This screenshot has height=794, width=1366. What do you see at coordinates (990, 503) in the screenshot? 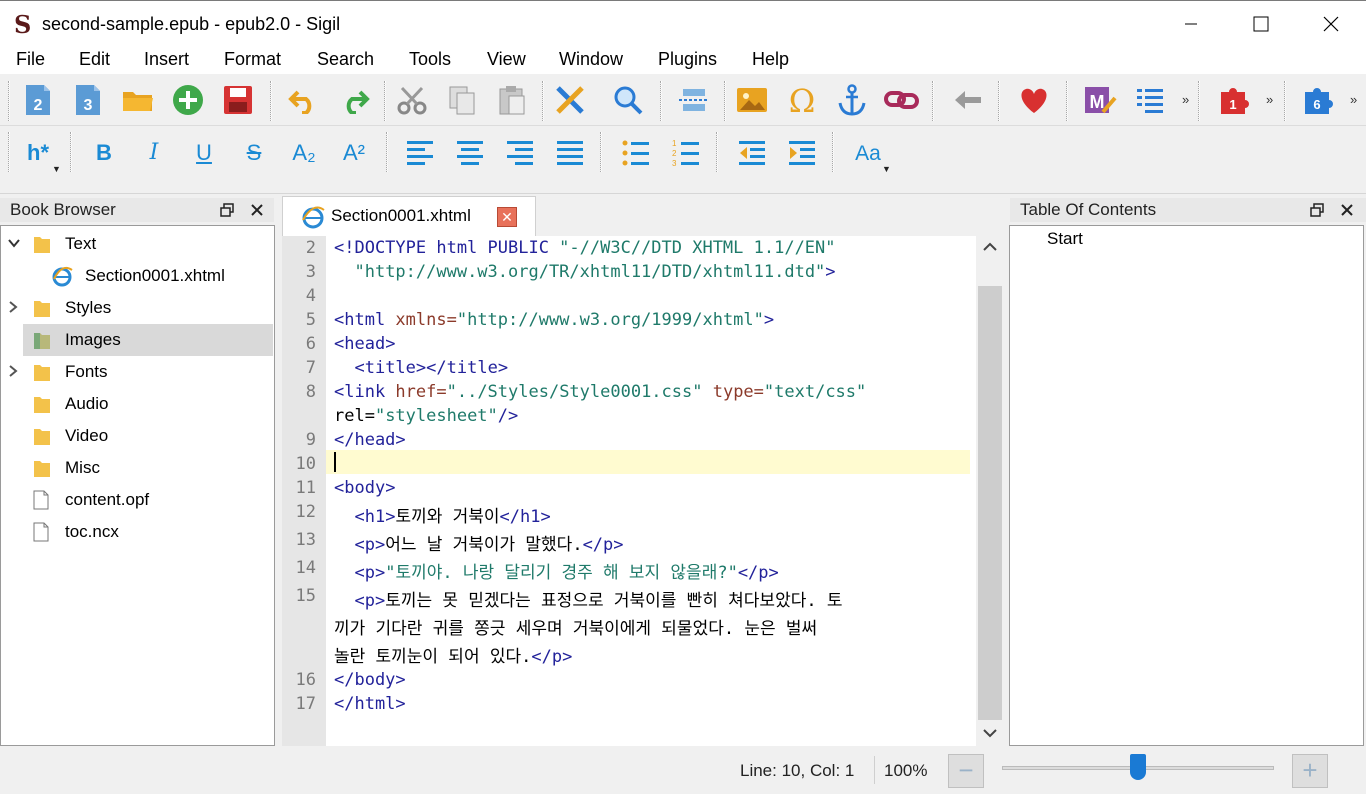
I see `scrollbar-thumb` at bounding box center [990, 503].